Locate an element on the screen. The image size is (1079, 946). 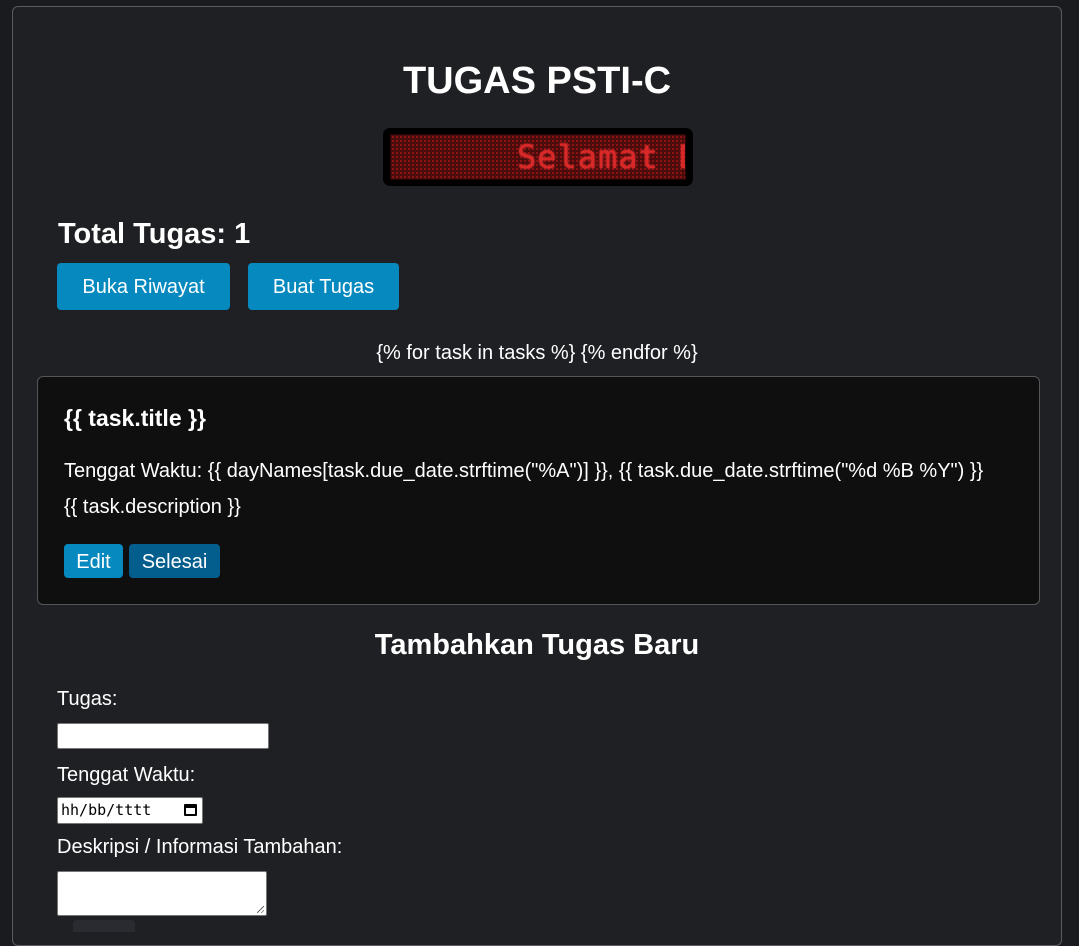
complete-task-button: Selesai is located at coordinates (174, 561).